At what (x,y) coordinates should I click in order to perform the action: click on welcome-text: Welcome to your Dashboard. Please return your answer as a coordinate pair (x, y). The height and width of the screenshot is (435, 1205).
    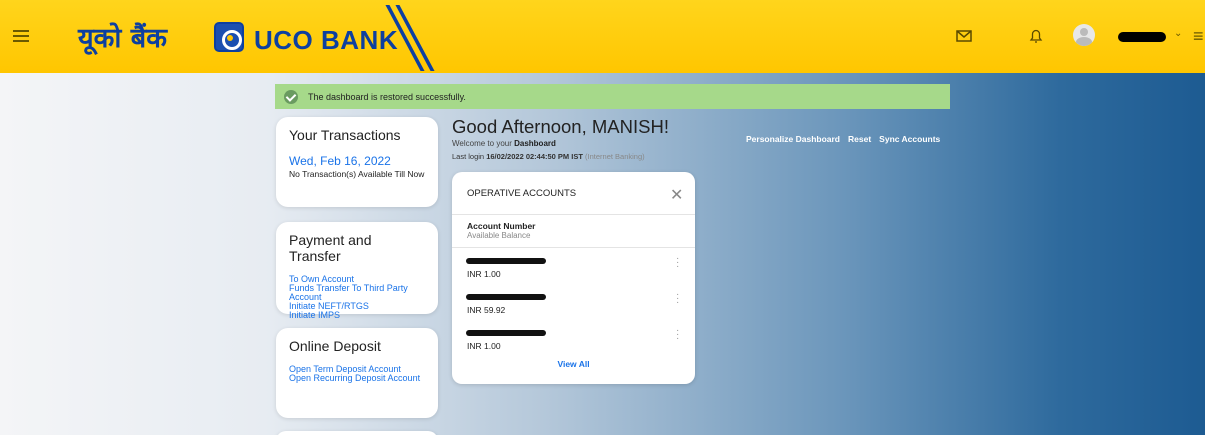
    Looking at the image, I should click on (504, 143).